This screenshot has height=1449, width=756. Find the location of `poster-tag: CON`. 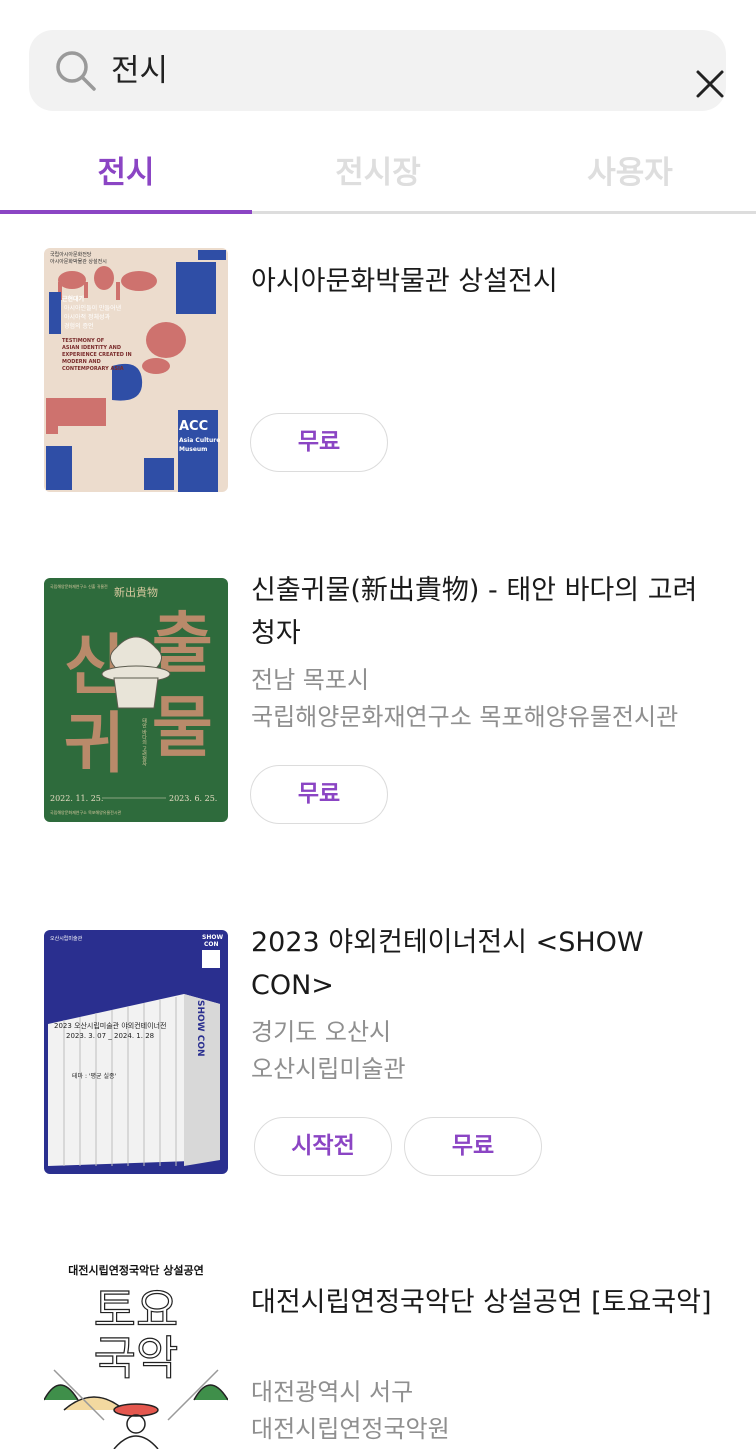

poster-tag: CON is located at coordinates (211, 944).